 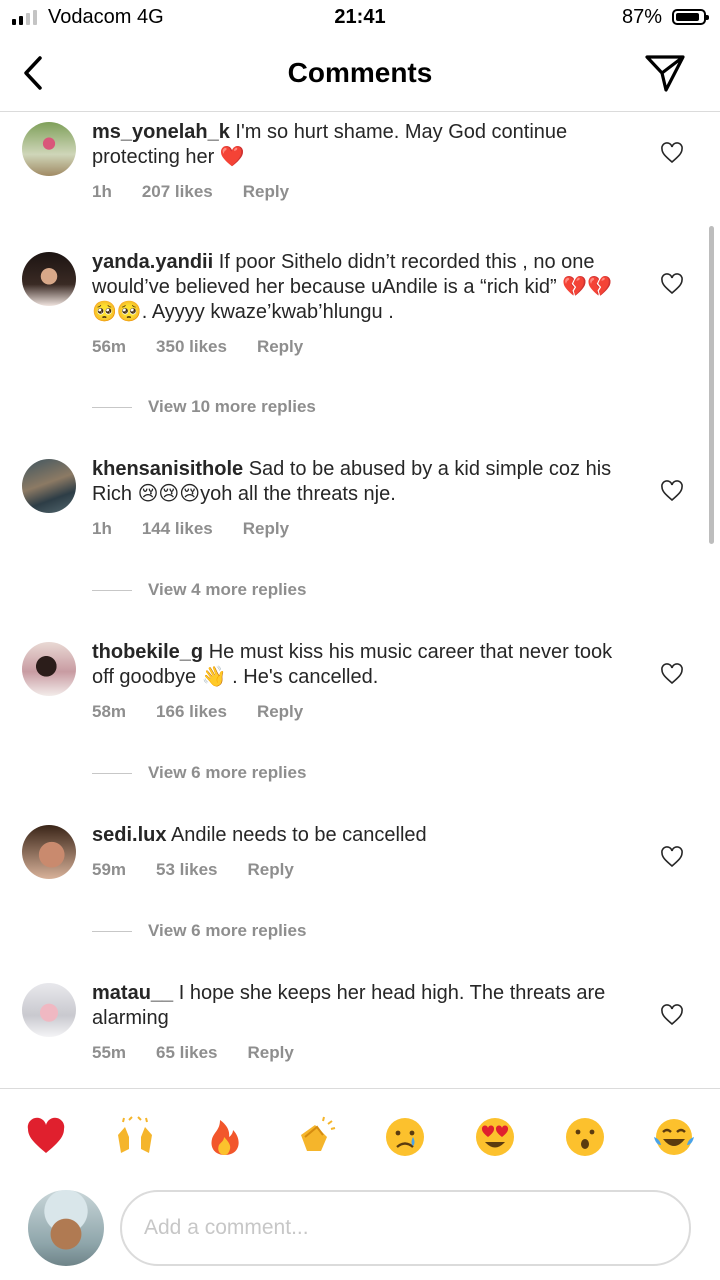 I want to click on comment-likes-count: 144 likes, so click(x=177, y=529).